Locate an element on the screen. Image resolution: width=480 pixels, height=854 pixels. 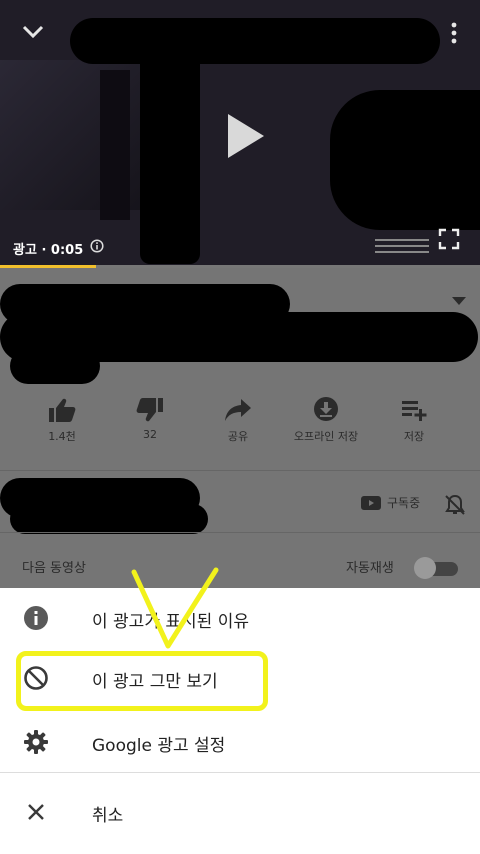
ad-info-icon is located at coordinates (97, 246).